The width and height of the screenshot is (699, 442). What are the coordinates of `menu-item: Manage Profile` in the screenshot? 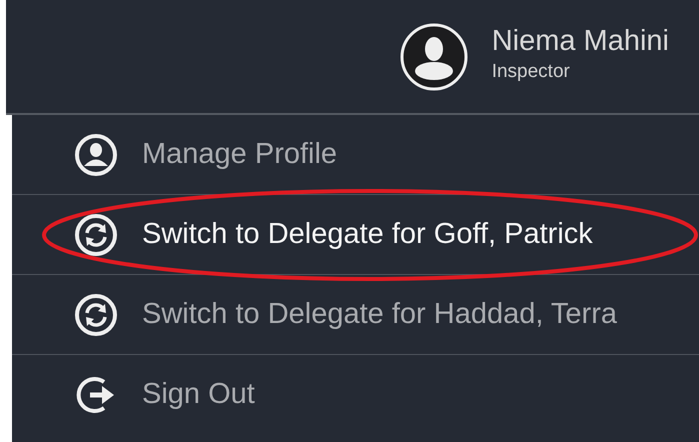 It's located at (240, 154).